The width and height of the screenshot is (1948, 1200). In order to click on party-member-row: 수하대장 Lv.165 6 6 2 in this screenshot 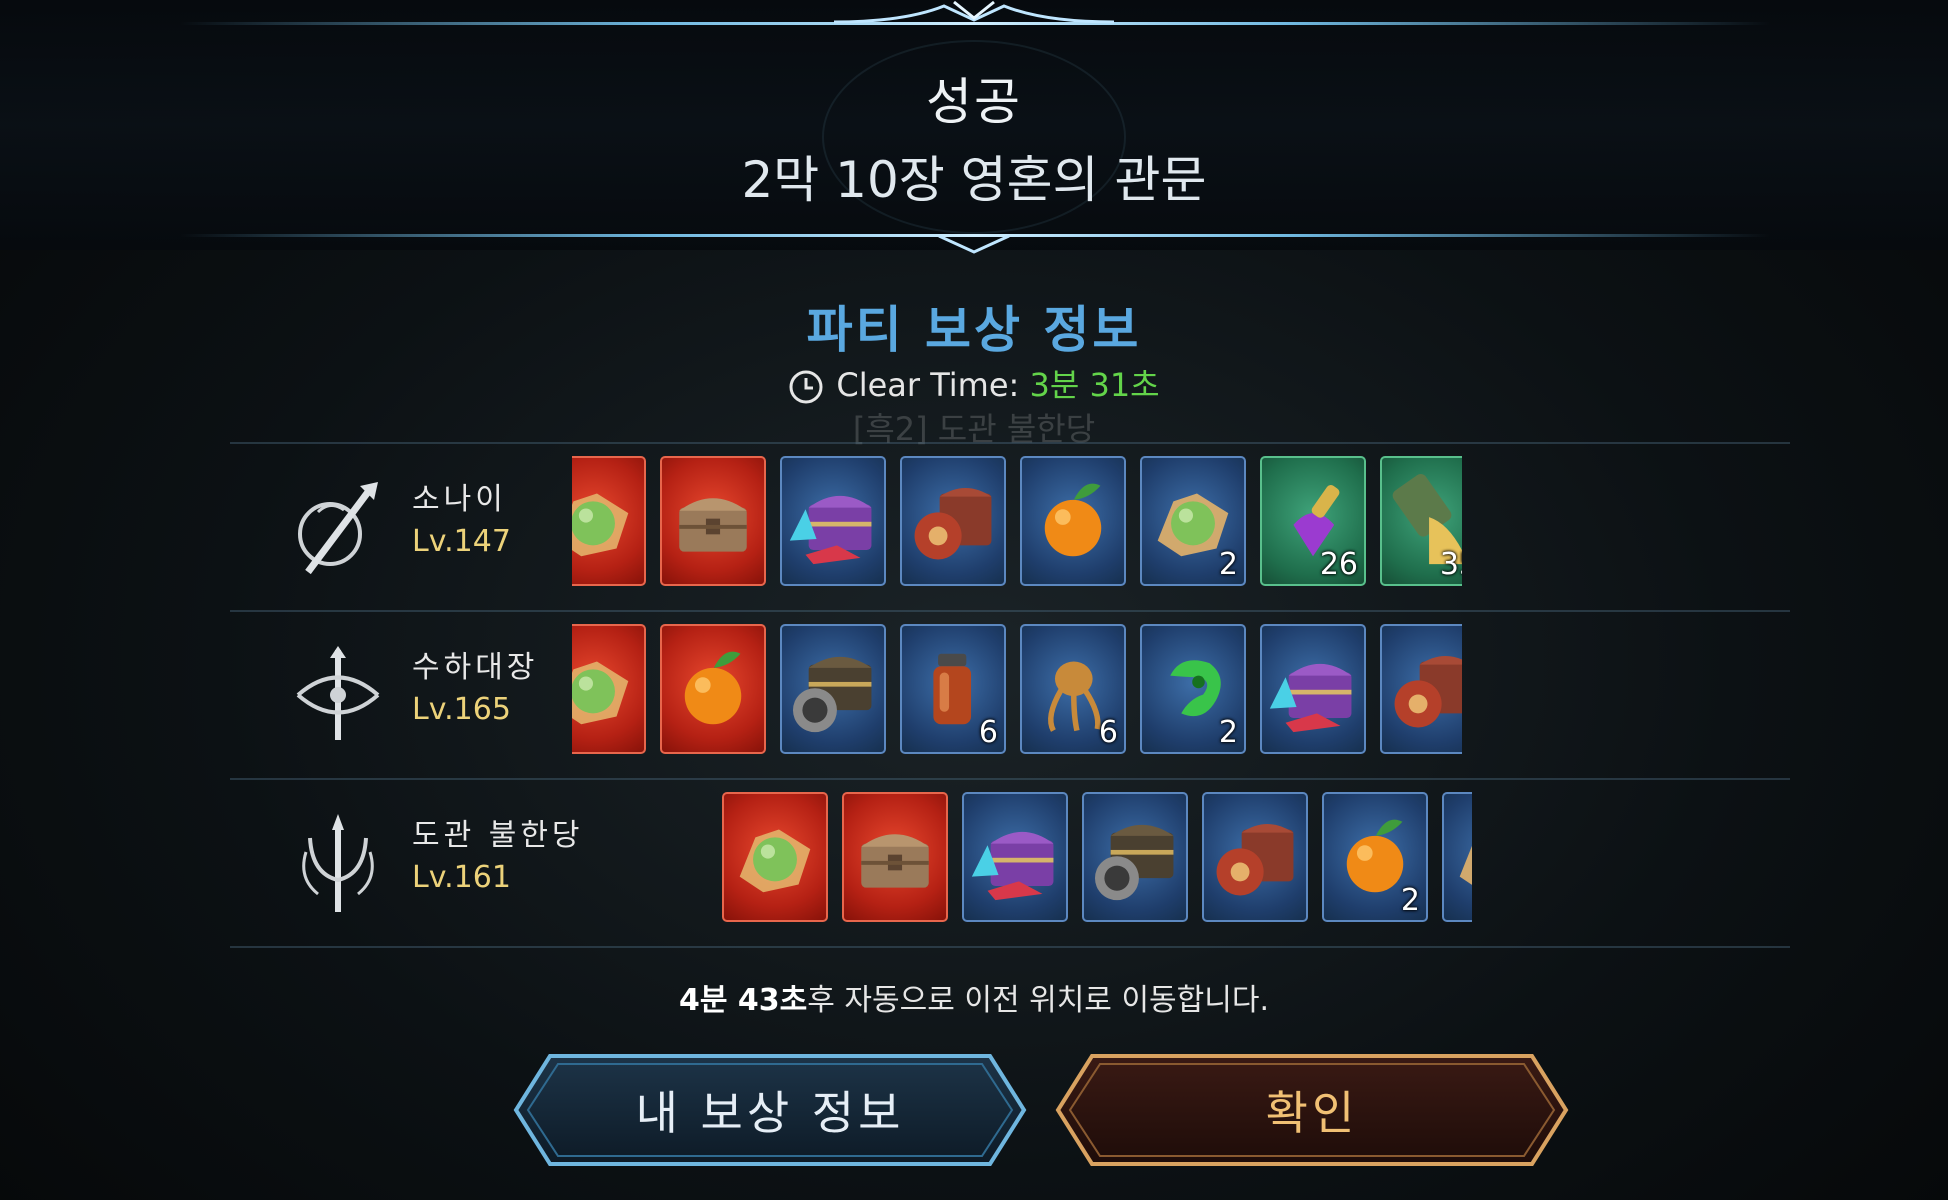, I will do `click(1010, 694)`.